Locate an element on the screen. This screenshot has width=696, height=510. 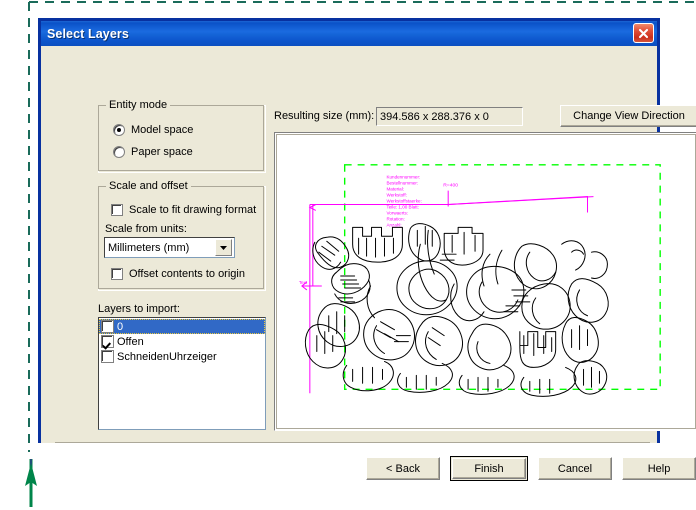
svg-text: Bestellnummer: is located at coordinates (402, 183).